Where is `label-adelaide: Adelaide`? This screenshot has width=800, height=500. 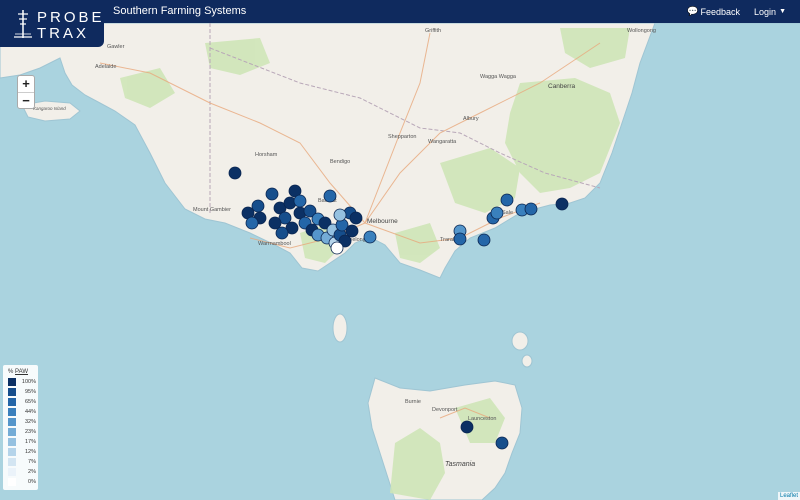
label-adelaide: Adelaide is located at coordinates (105, 67).